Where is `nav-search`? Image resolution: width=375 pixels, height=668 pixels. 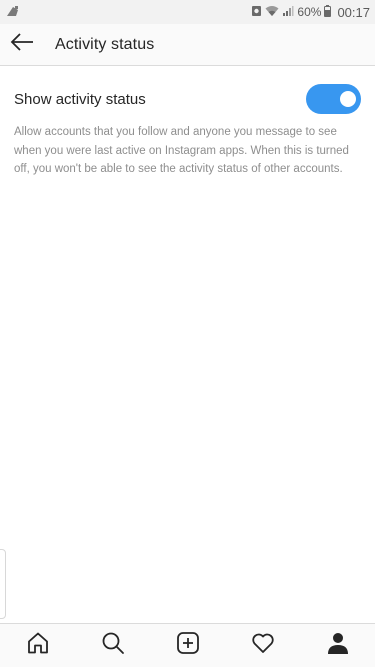 nav-search is located at coordinates (113, 646).